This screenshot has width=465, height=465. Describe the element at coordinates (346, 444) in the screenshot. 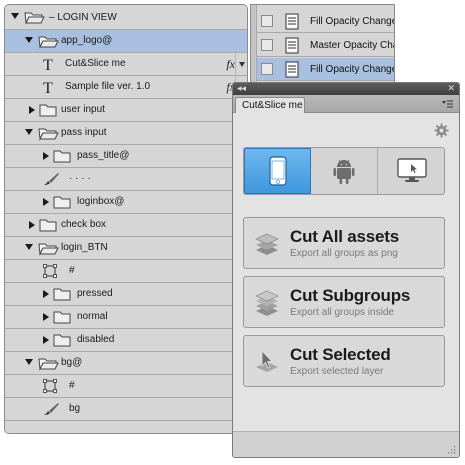

I see `panel-footer` at that location.